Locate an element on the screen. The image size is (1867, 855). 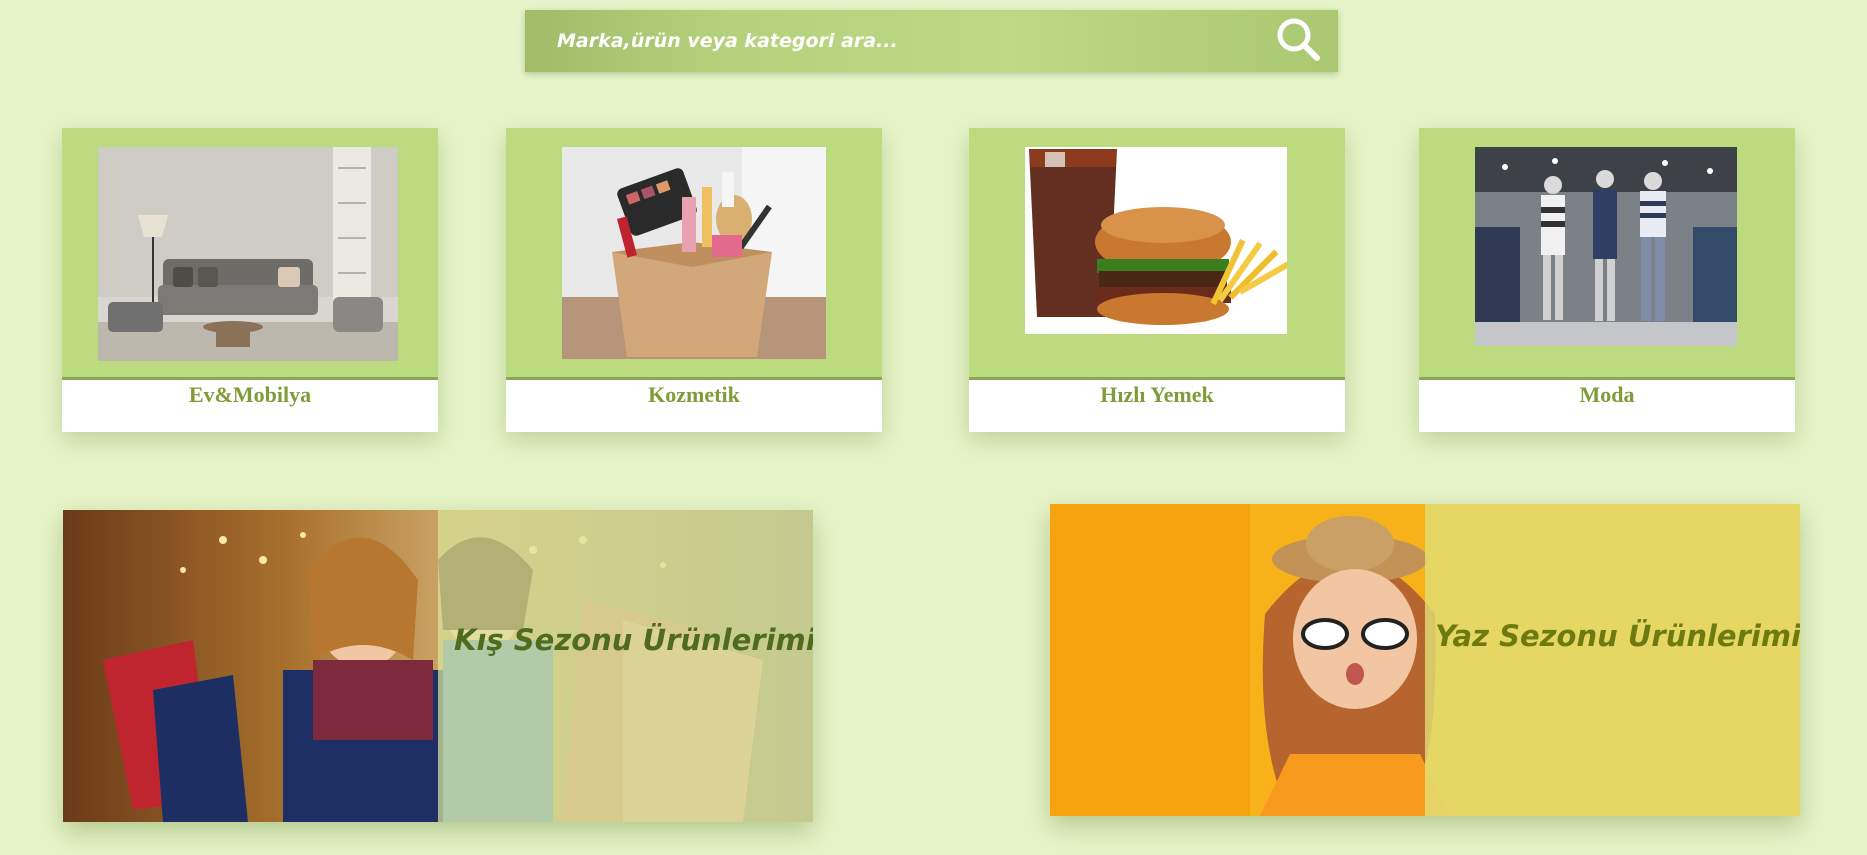
category-card-hizli-yemek: Hızlı Yemek is located at coordinates (1157, 280).